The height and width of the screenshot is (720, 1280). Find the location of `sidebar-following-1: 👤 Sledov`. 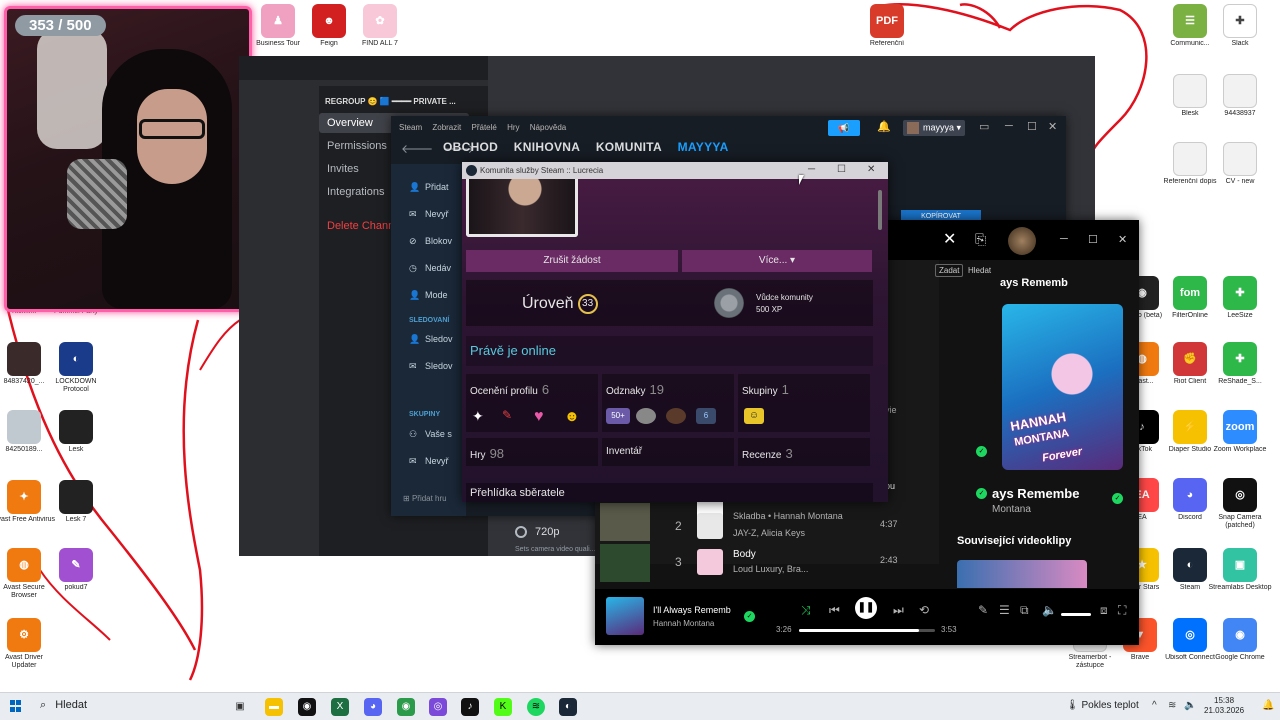

sidebar-following-1: 👤 Sledov is located at coordinates (431, 339).